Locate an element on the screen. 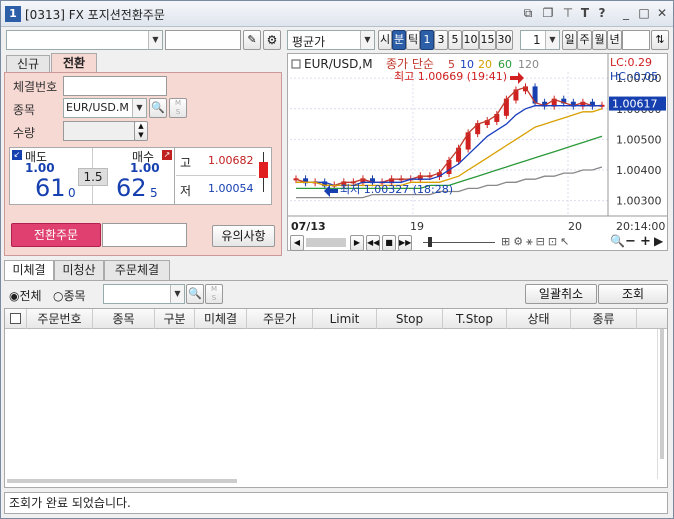 This screenshot has width=674, height=519. period-button-10: 10 is located at coordinates (470, 40).